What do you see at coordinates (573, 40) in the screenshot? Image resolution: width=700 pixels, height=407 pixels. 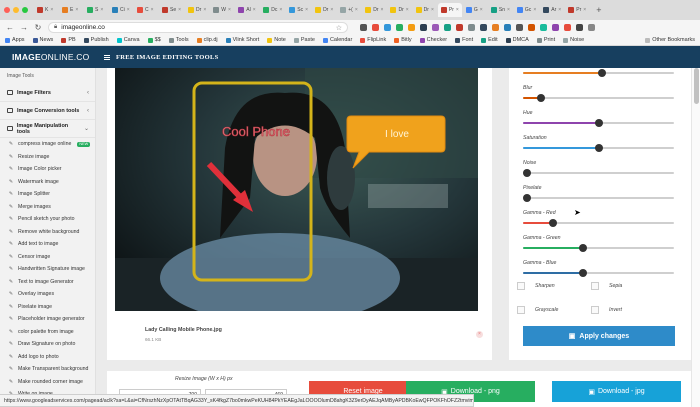 I see `bookmark-item: Noise` at bounding box center [573, 40].